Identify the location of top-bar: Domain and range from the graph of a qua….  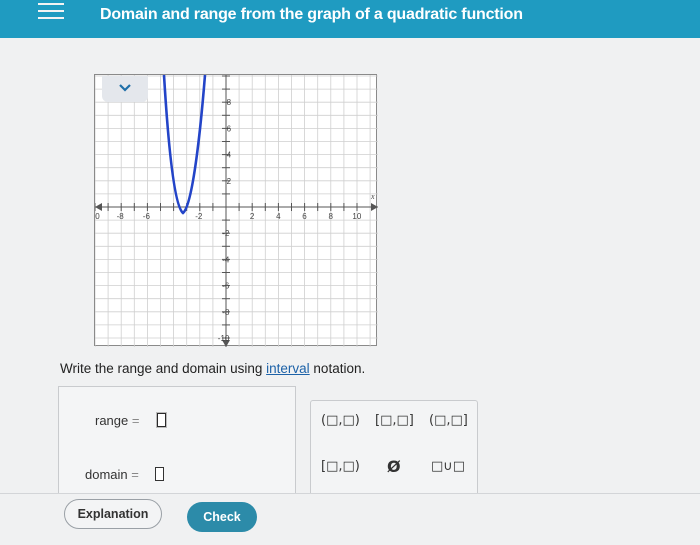
(350, 19).